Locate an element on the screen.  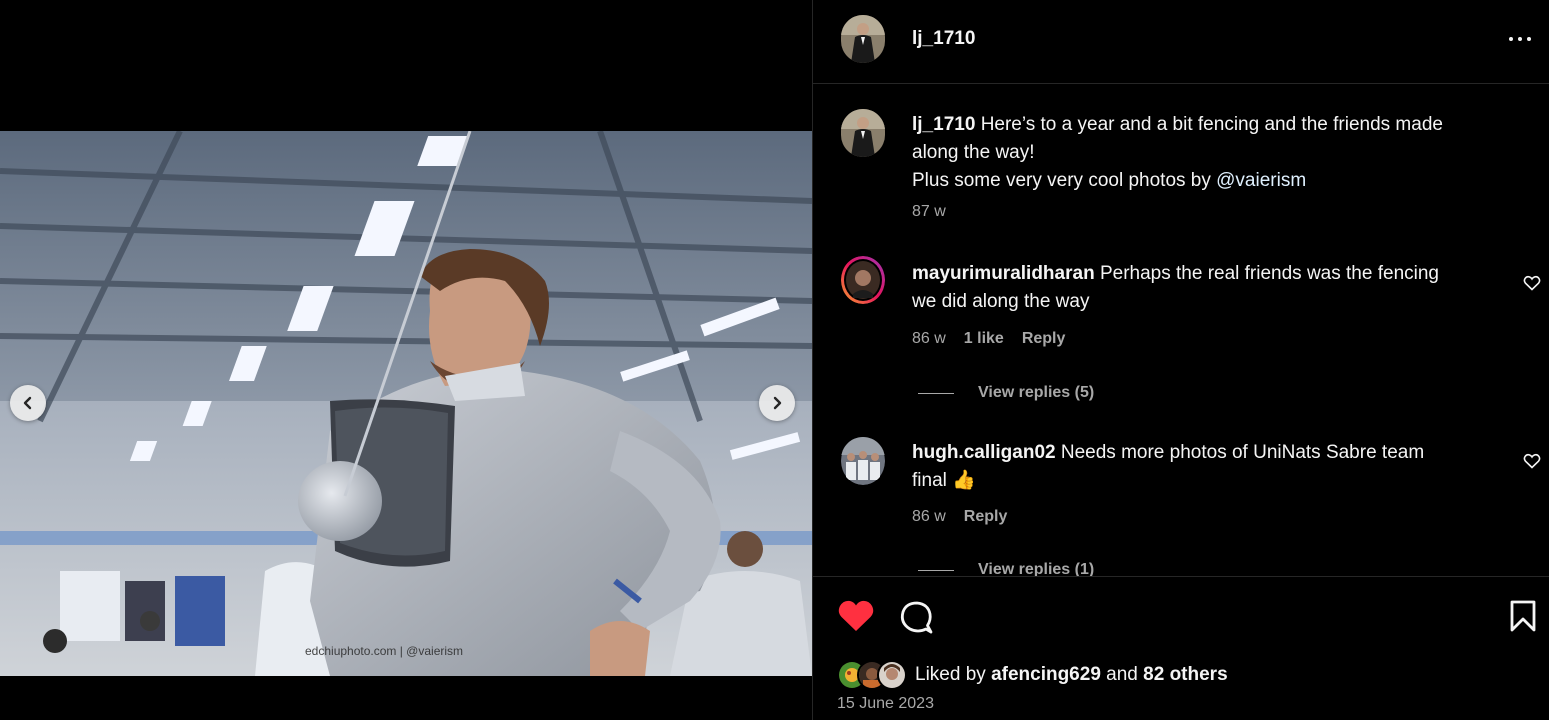
chevron-right-icon is located at coordinates (777, 403).